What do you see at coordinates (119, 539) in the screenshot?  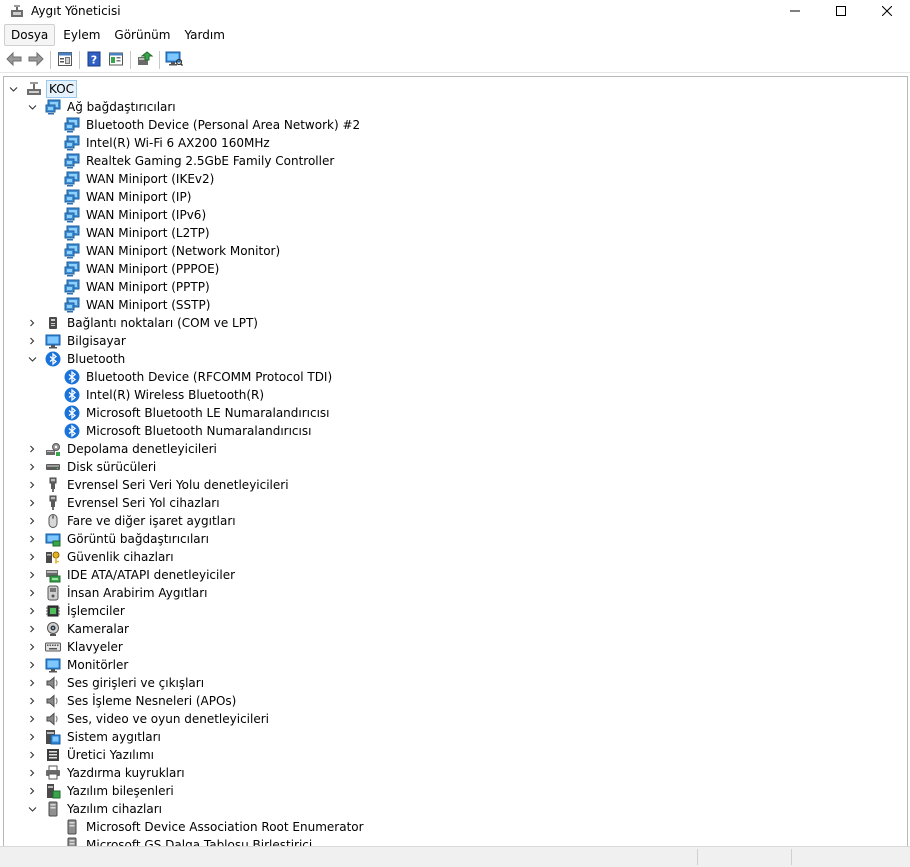 I see `tree-category: Görüntü bağdaştırıcıları` at bounding box center [119, 539].